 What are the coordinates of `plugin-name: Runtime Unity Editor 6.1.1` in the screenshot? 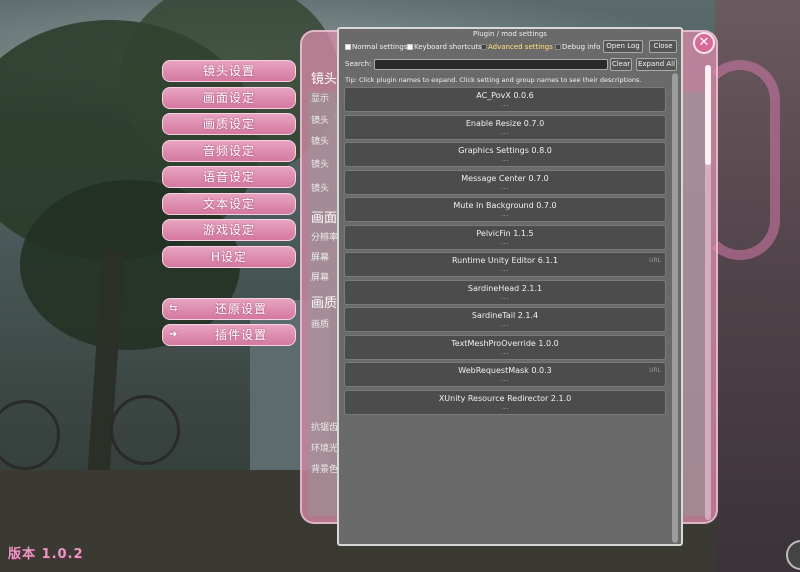 It's located at (505, 260).